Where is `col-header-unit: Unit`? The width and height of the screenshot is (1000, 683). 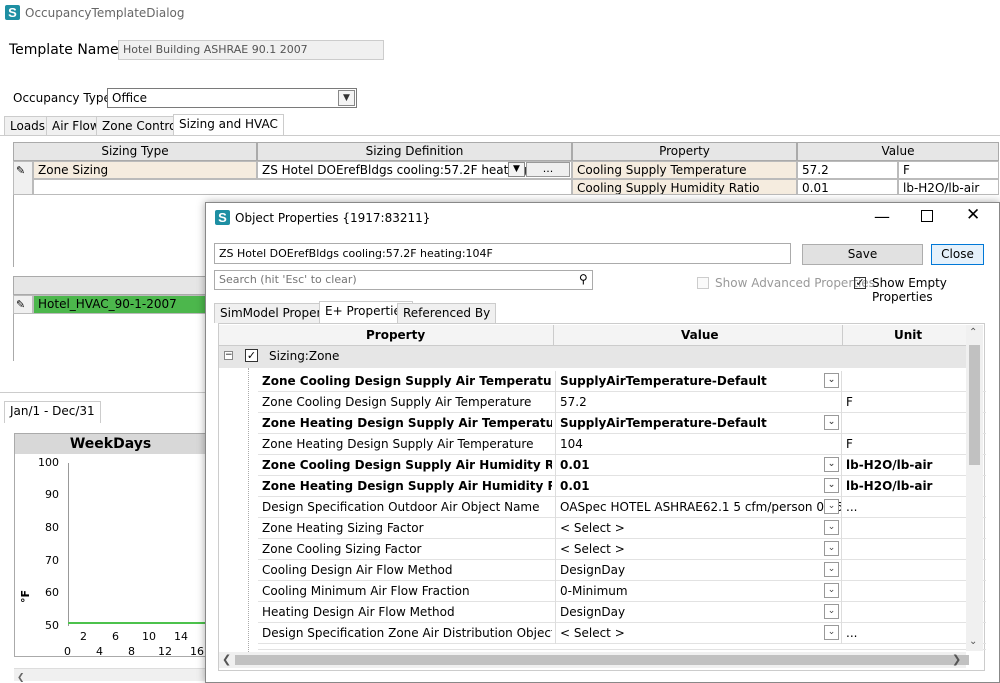 col-header-unit: Unit is located at coordinates (908, 335).